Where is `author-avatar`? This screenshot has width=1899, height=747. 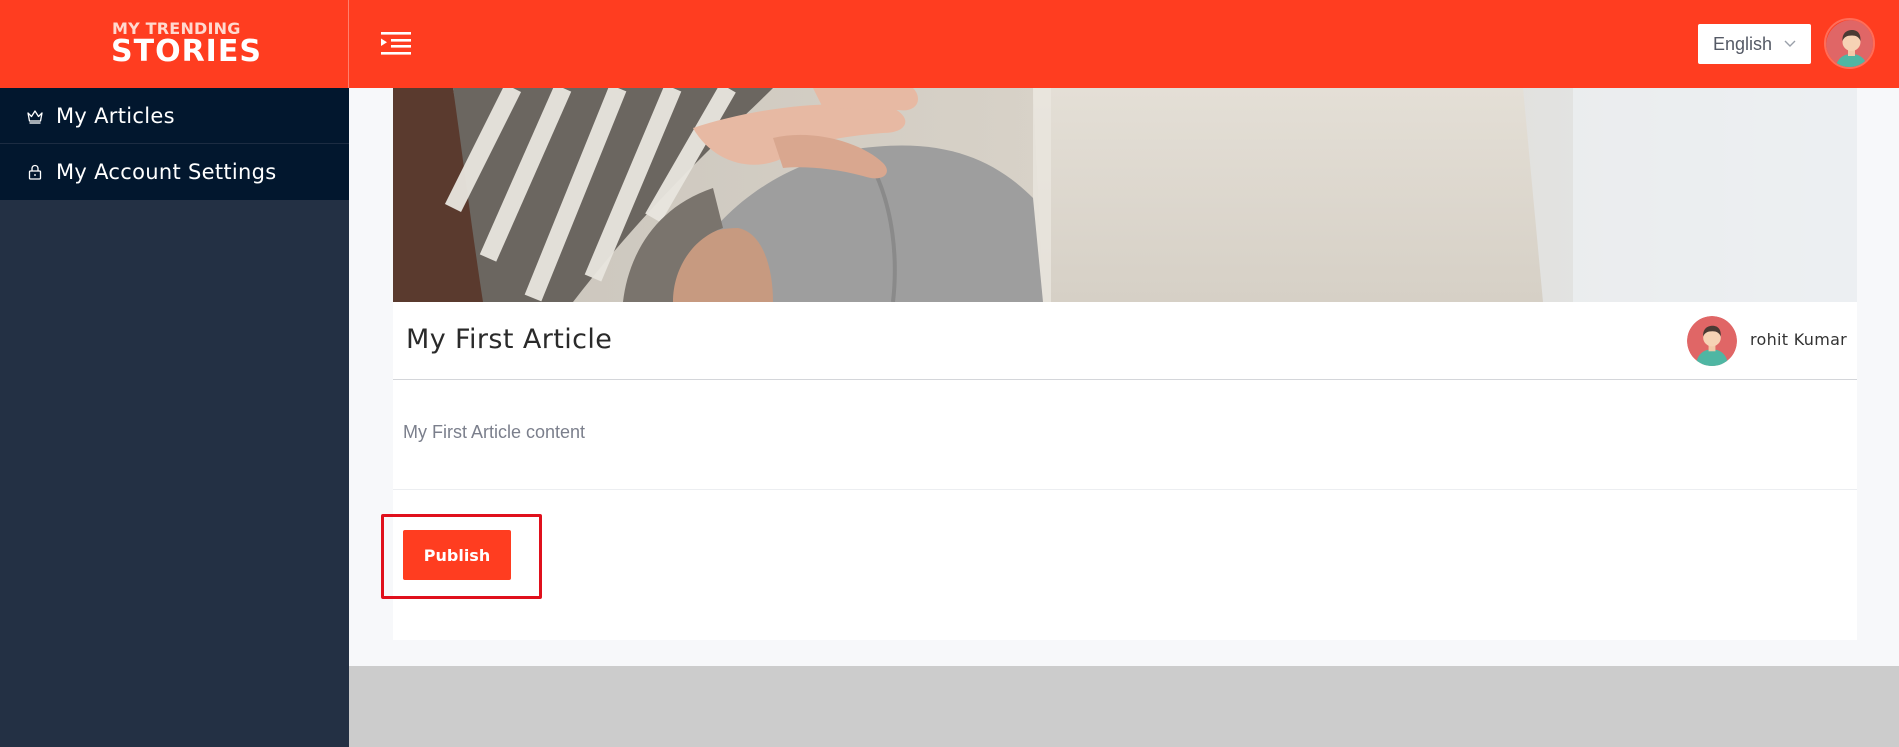 author-avatar is located at coordinates (1712, 341).